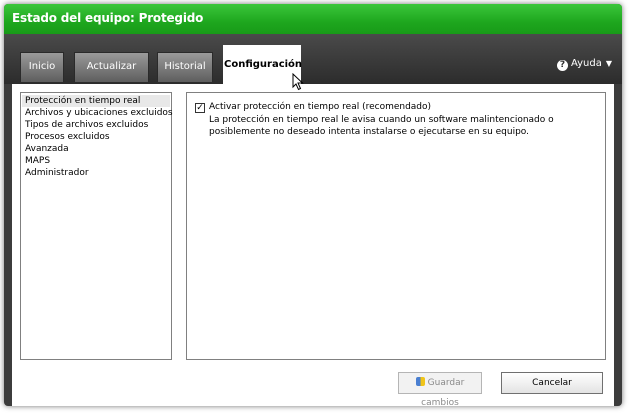 The width and height of the screenshot is (630, 414). Describe the element at coordinates (420, 381) in the screenshot. I see `shield-icon` at that location.